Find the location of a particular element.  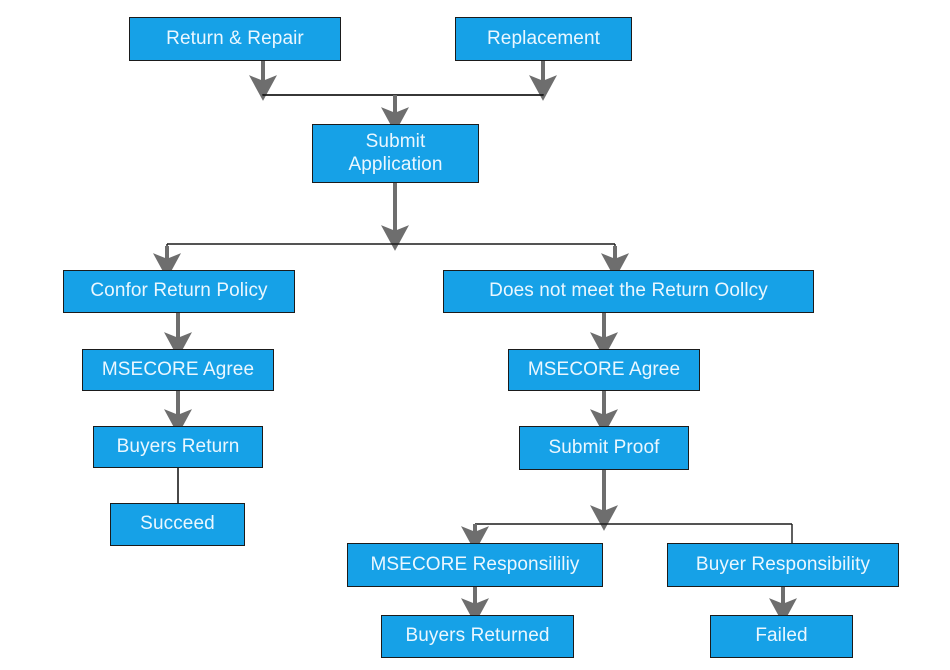

node-submit-proof: Submit Proof is located at coordinates (604, 448).